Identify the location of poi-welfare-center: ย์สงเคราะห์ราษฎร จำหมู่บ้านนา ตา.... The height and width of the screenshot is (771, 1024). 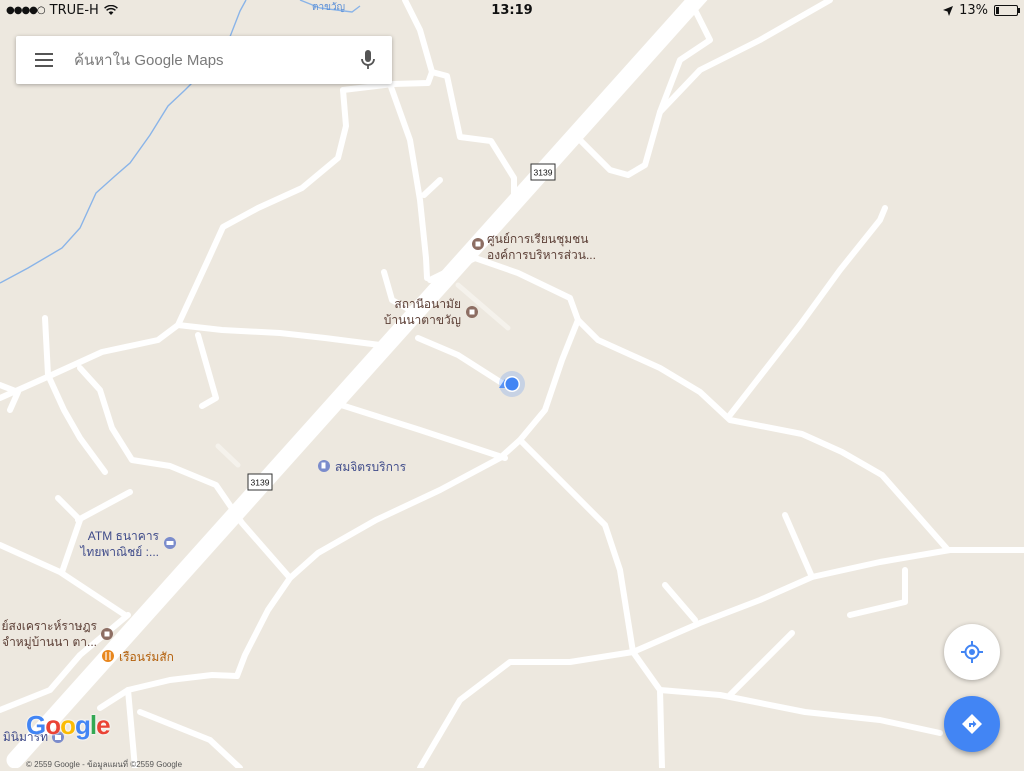
(57, 634).